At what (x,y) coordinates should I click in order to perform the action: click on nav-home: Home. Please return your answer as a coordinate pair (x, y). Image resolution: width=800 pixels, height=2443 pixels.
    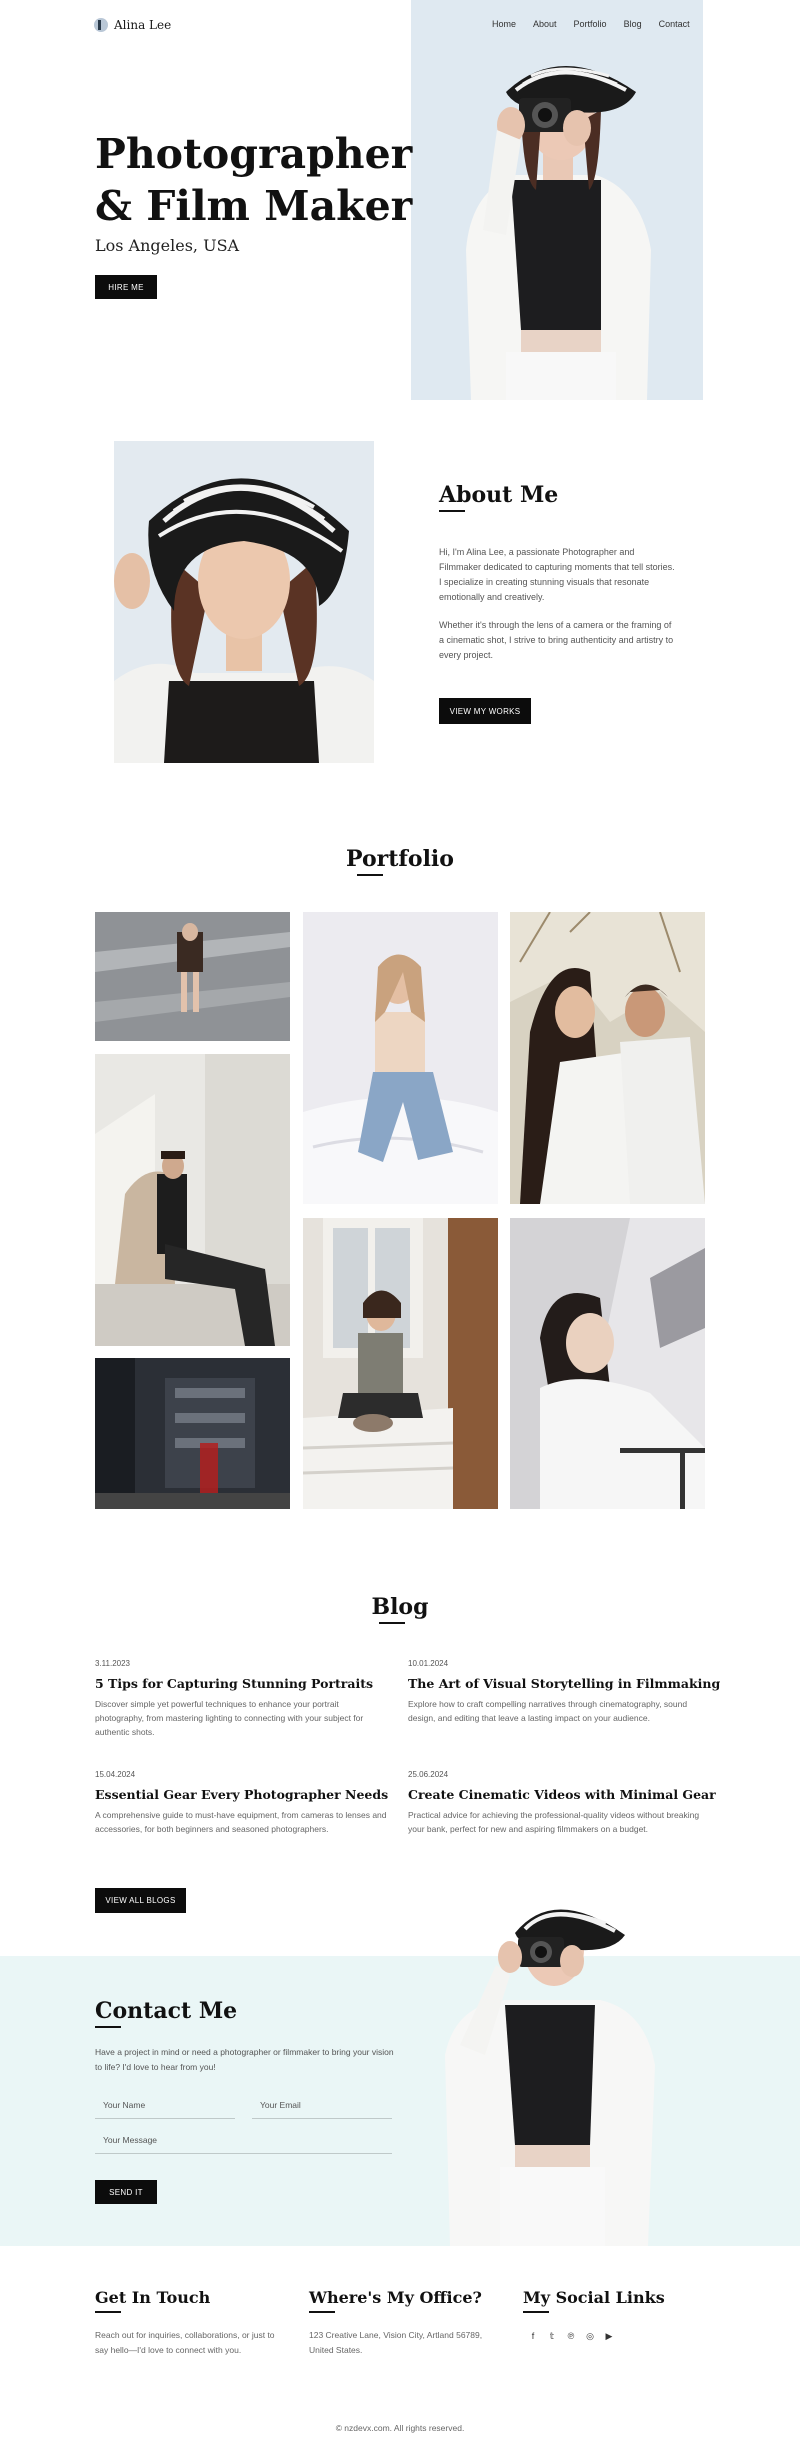
    Looking at the image, I should click on (504, 24).